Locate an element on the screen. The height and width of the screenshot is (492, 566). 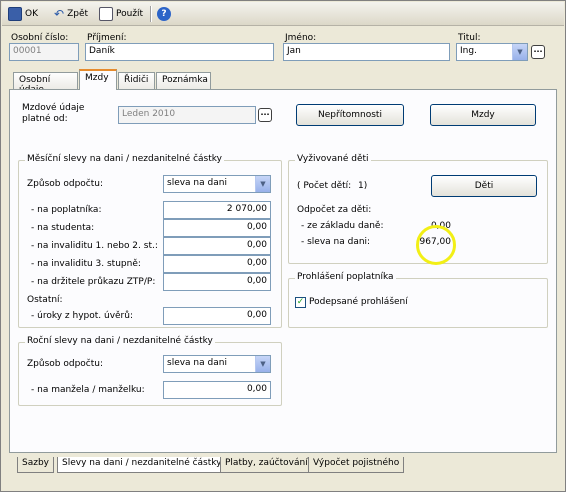
back-label: Zpět is located at coordinates (78, 14).